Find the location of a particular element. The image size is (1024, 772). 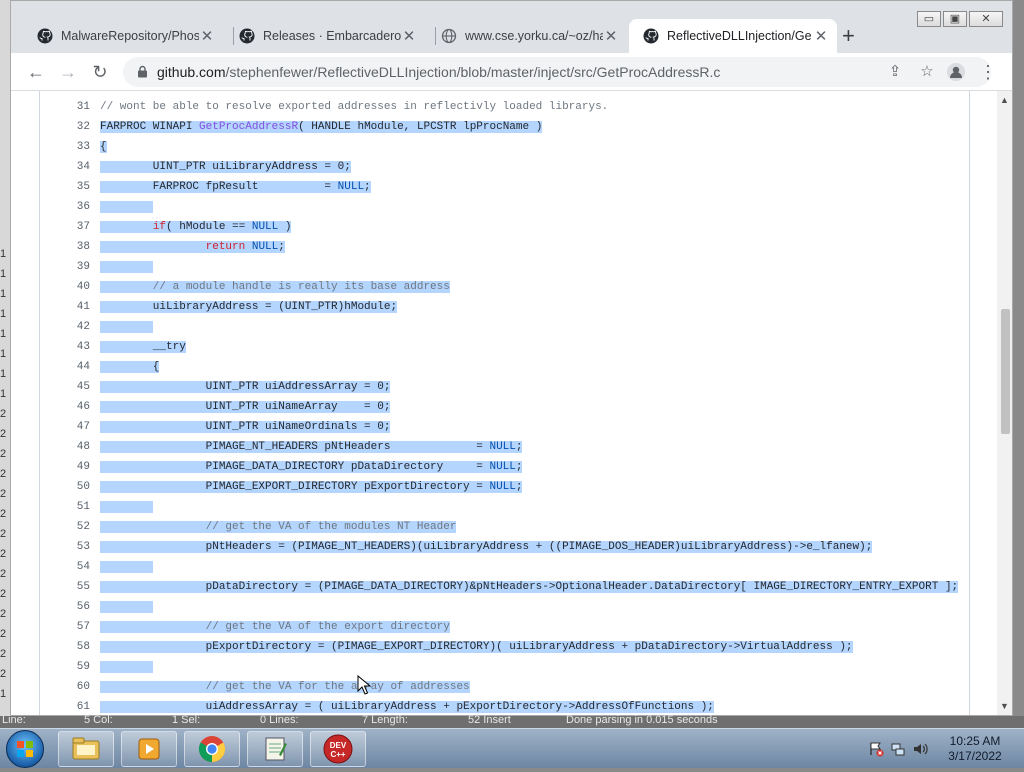

code-text: // get the VA of the modules NT Header is located at coordinates (278, 527).